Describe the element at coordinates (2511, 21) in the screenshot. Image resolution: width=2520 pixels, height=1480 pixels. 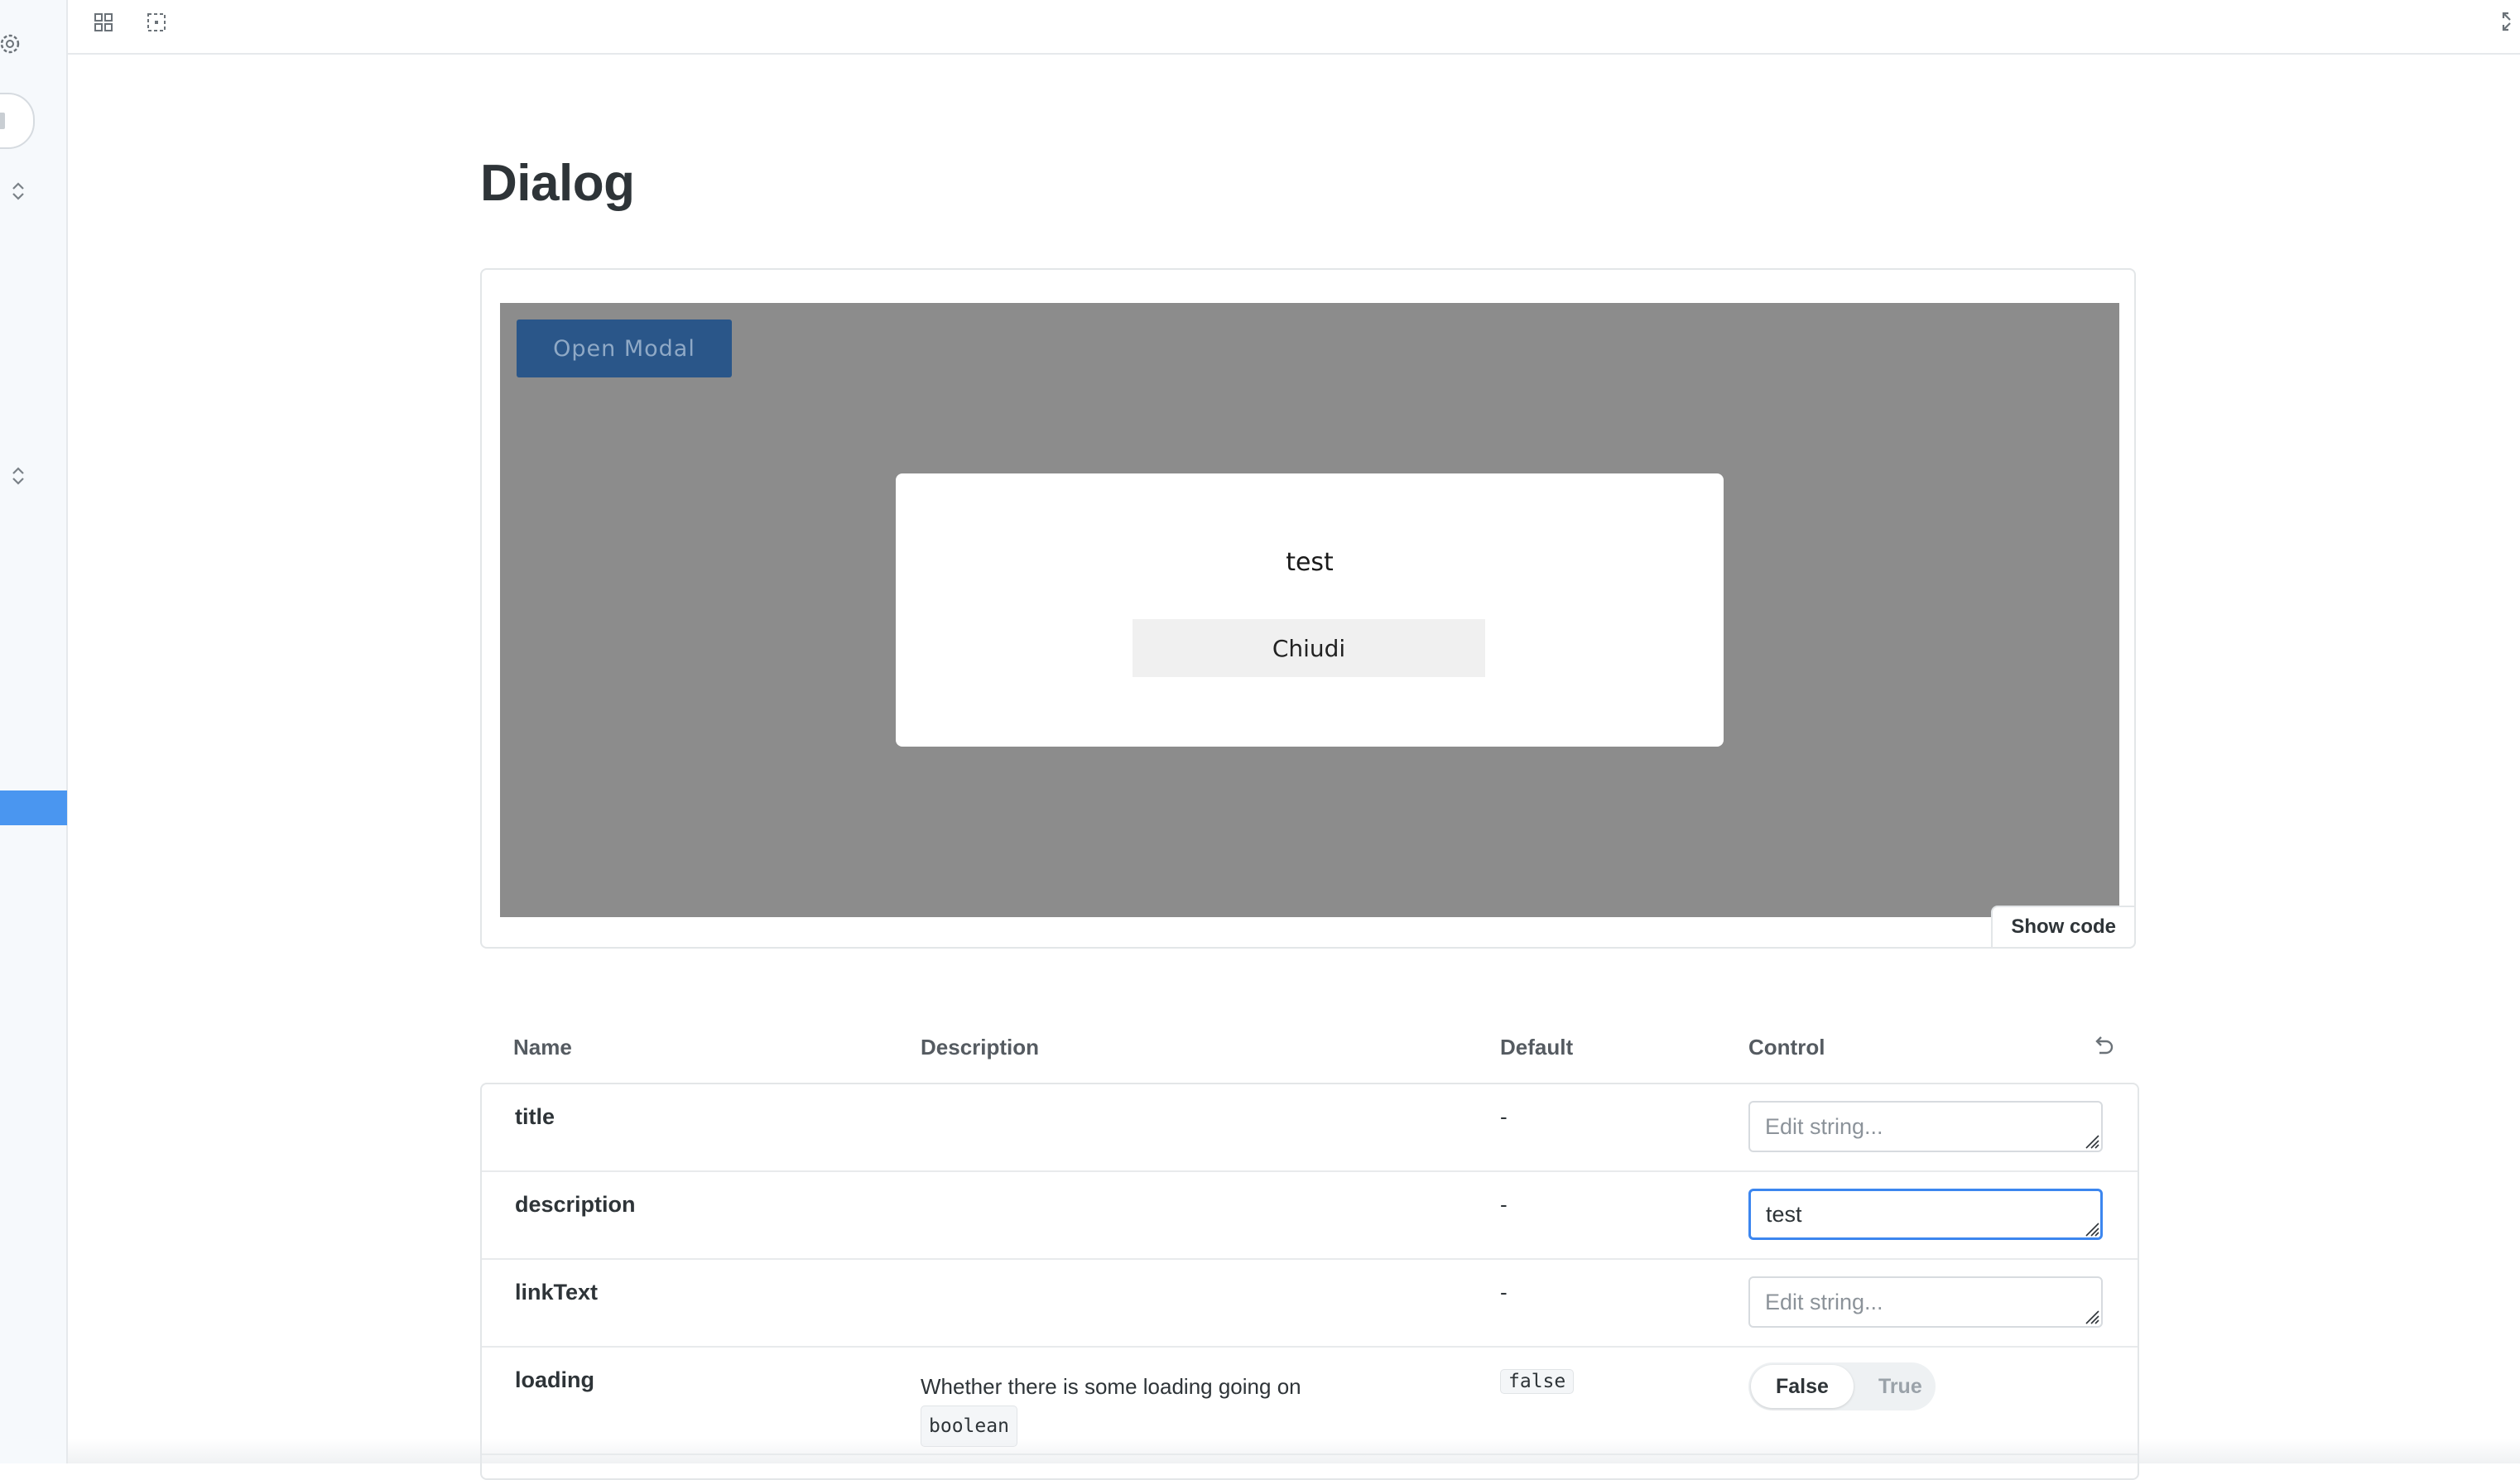
I see `expand-icon` at that location.